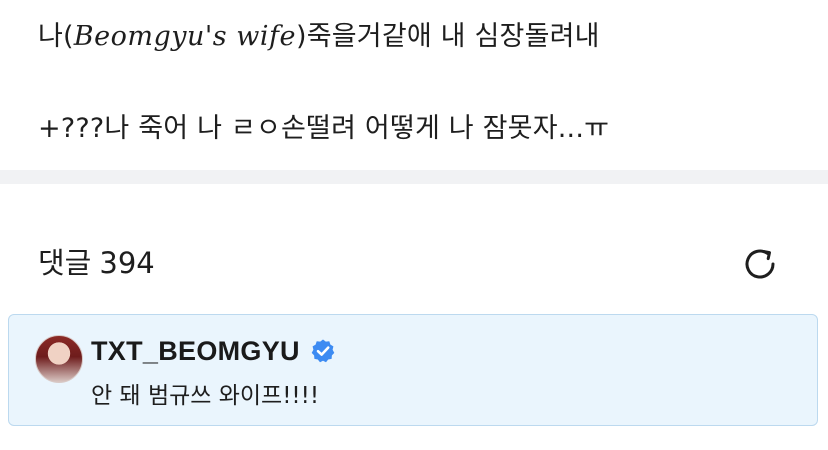  Describe the element at coordinates (96, 263) in the screenshot. I see `comments-title: 댓글 394` at that location.